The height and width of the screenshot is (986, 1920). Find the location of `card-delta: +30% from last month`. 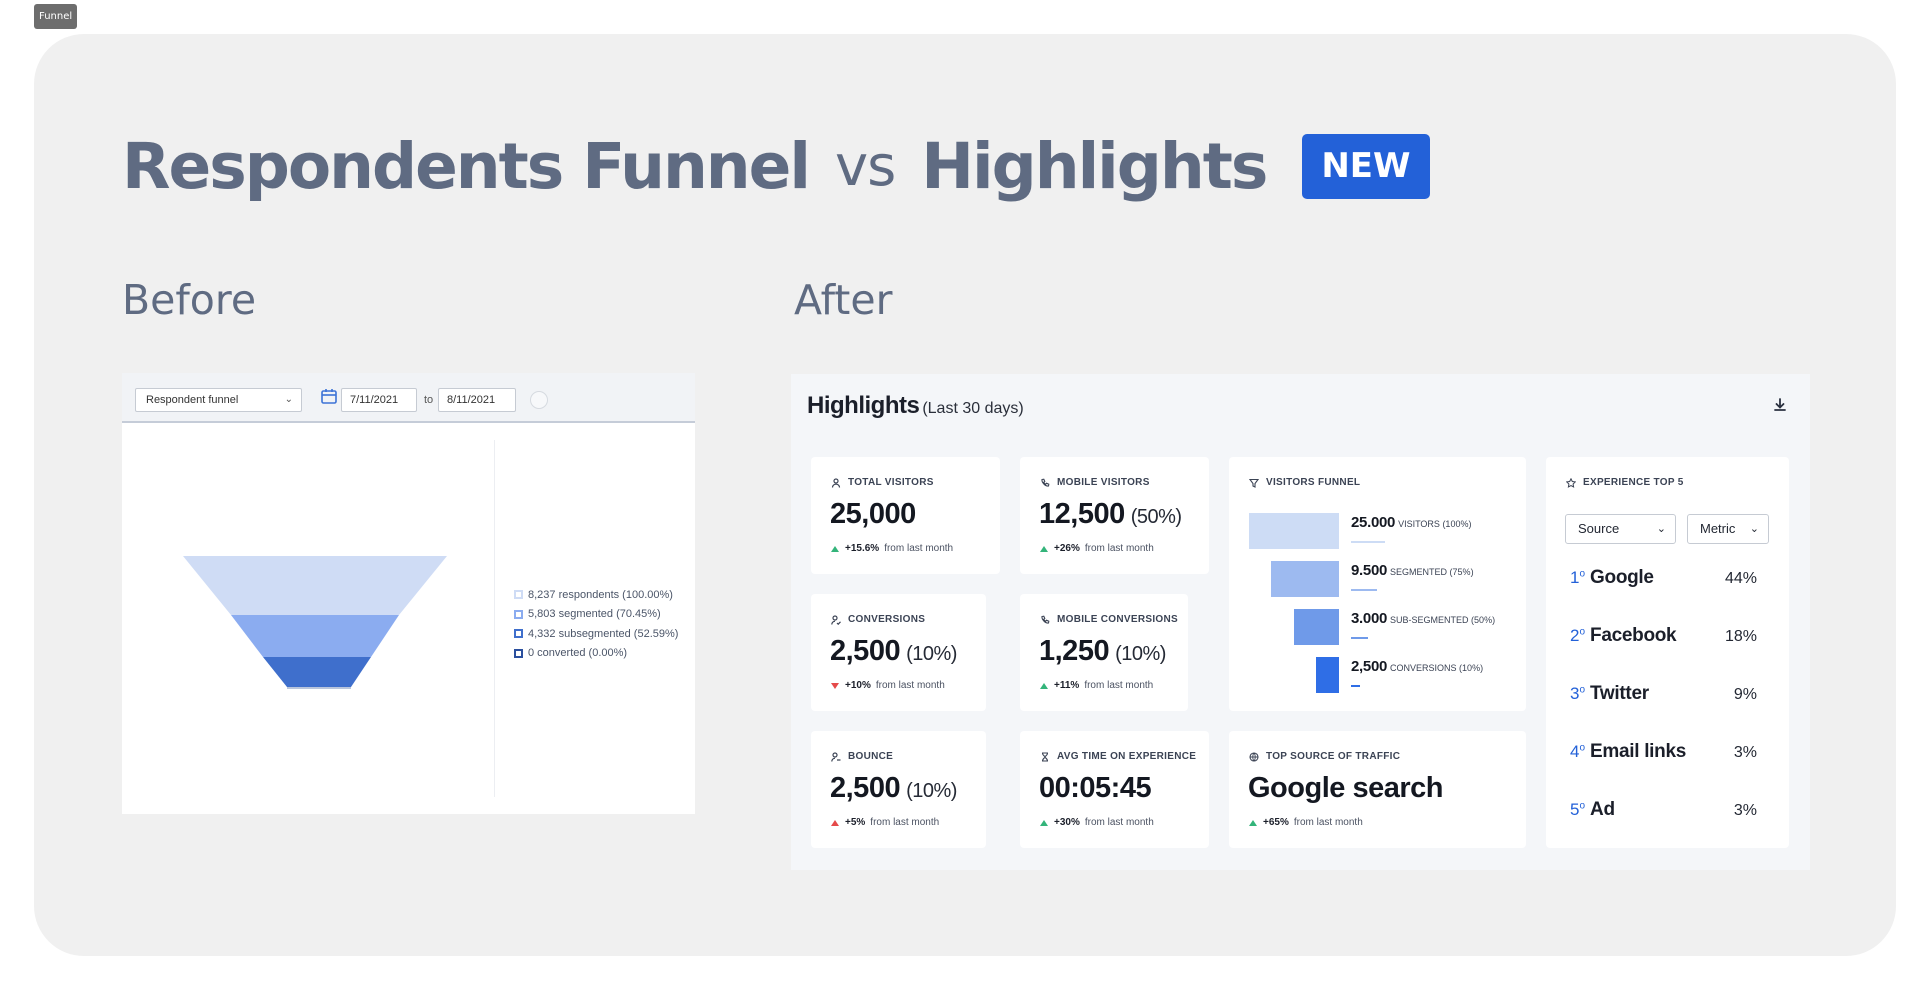

card-delta: +30% from last month is located at coordinates (1097, 822).